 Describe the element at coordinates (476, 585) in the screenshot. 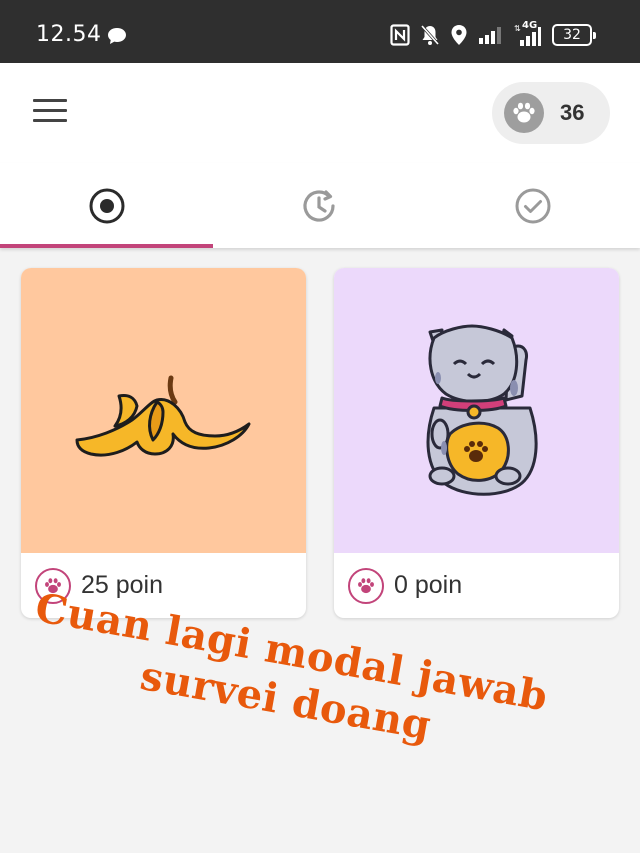

I see `card-footer: 0 poin` at that location.